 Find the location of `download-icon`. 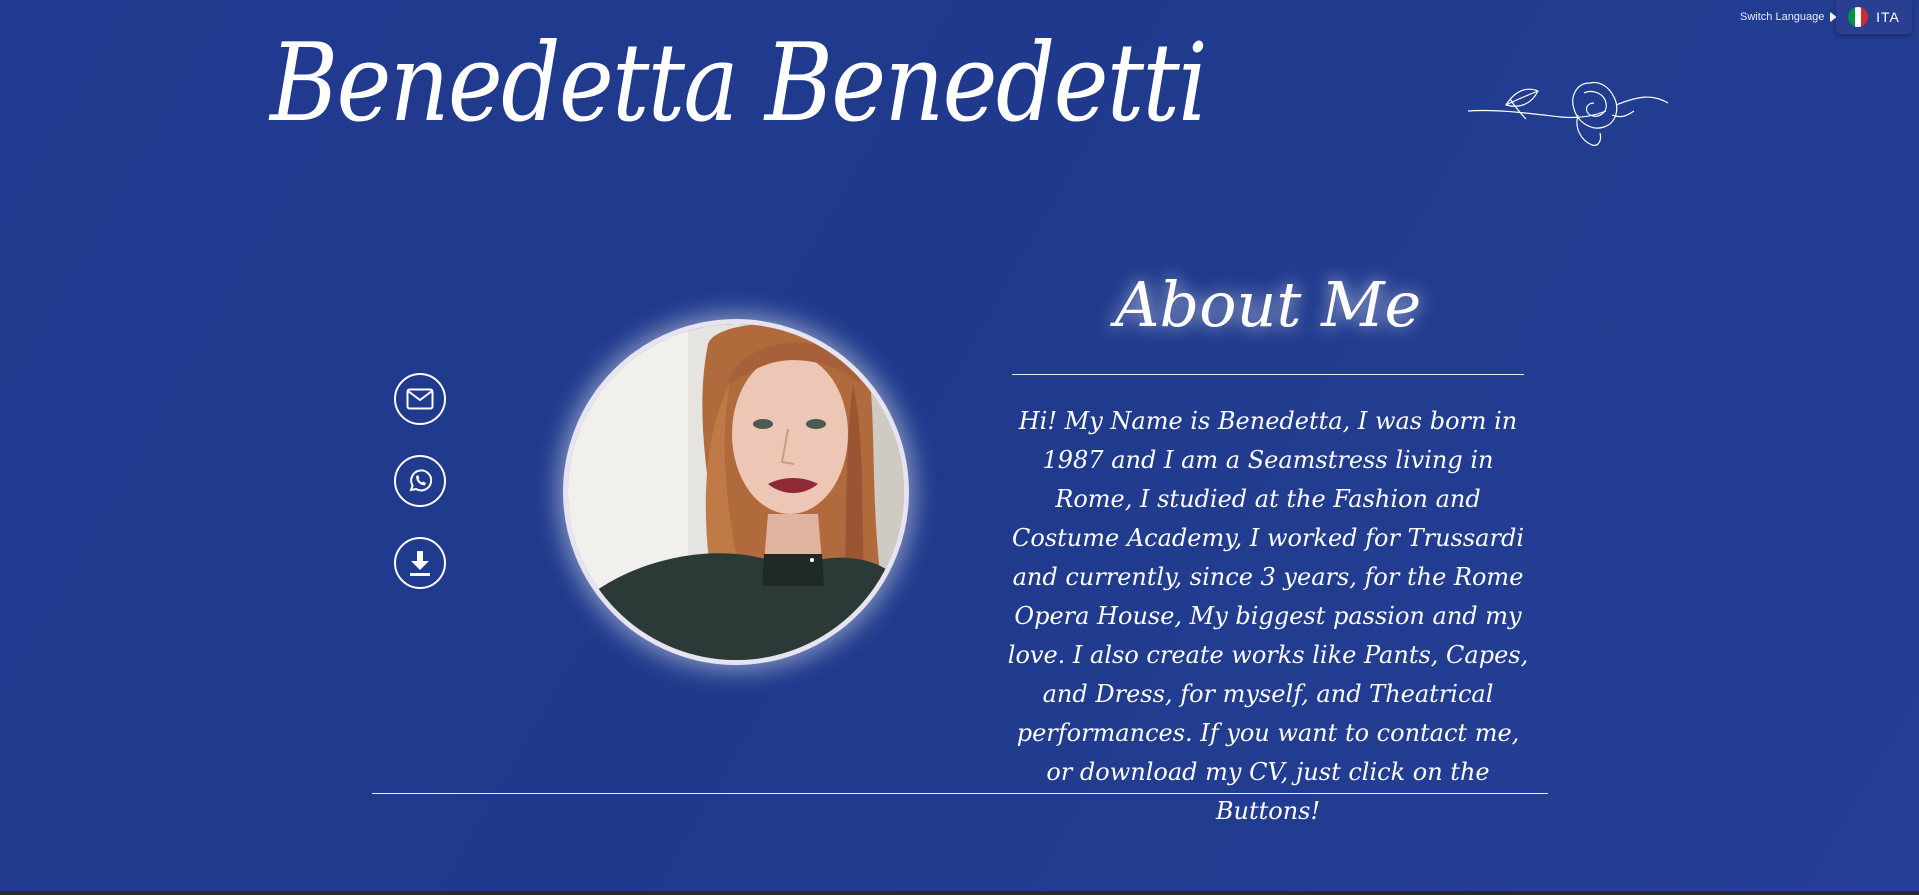

download-icon is located at coordinates (420, 563).